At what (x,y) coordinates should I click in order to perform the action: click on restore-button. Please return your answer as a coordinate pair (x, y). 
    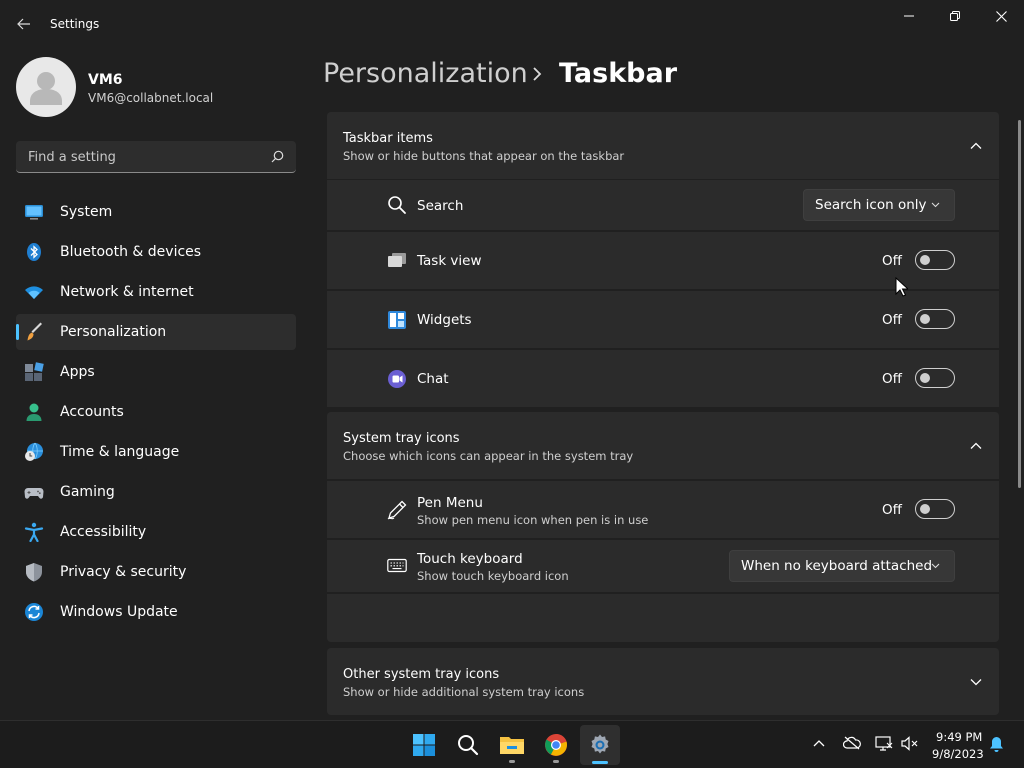
    Looking at the image, I should click on (955, 16).